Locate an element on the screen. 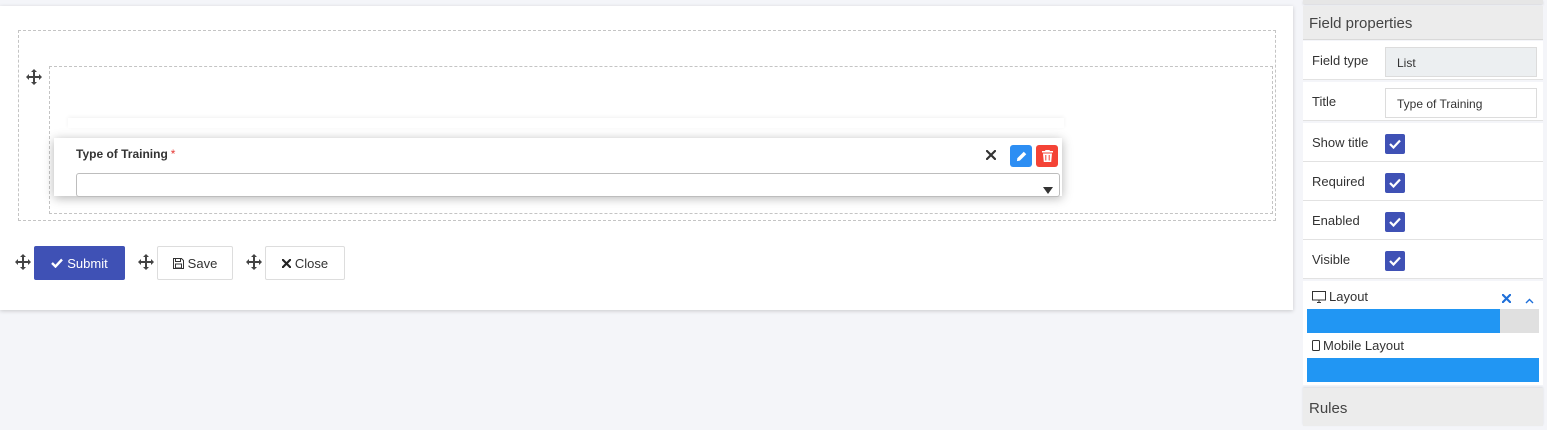  required-checkbox is located at coordinates (1395, 183).